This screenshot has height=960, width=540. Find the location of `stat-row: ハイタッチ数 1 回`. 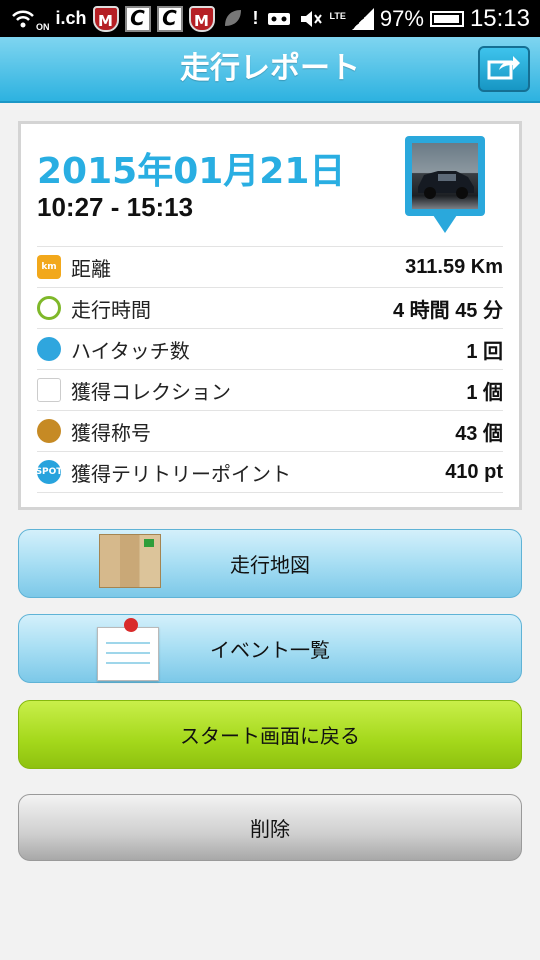

stat-row: ハイタッチ数 1 回 is located at coordinates (270, 348).